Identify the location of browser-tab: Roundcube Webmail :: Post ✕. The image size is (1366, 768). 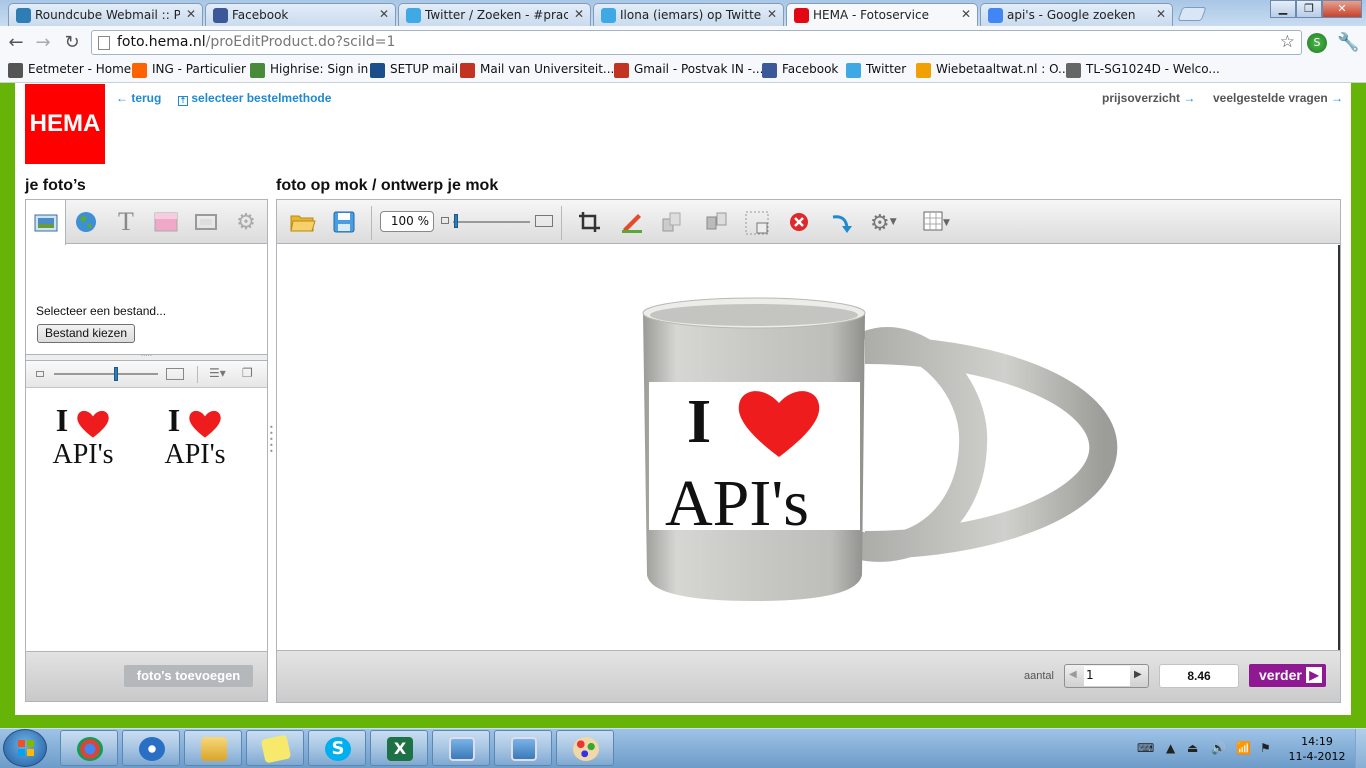
(105, 14).